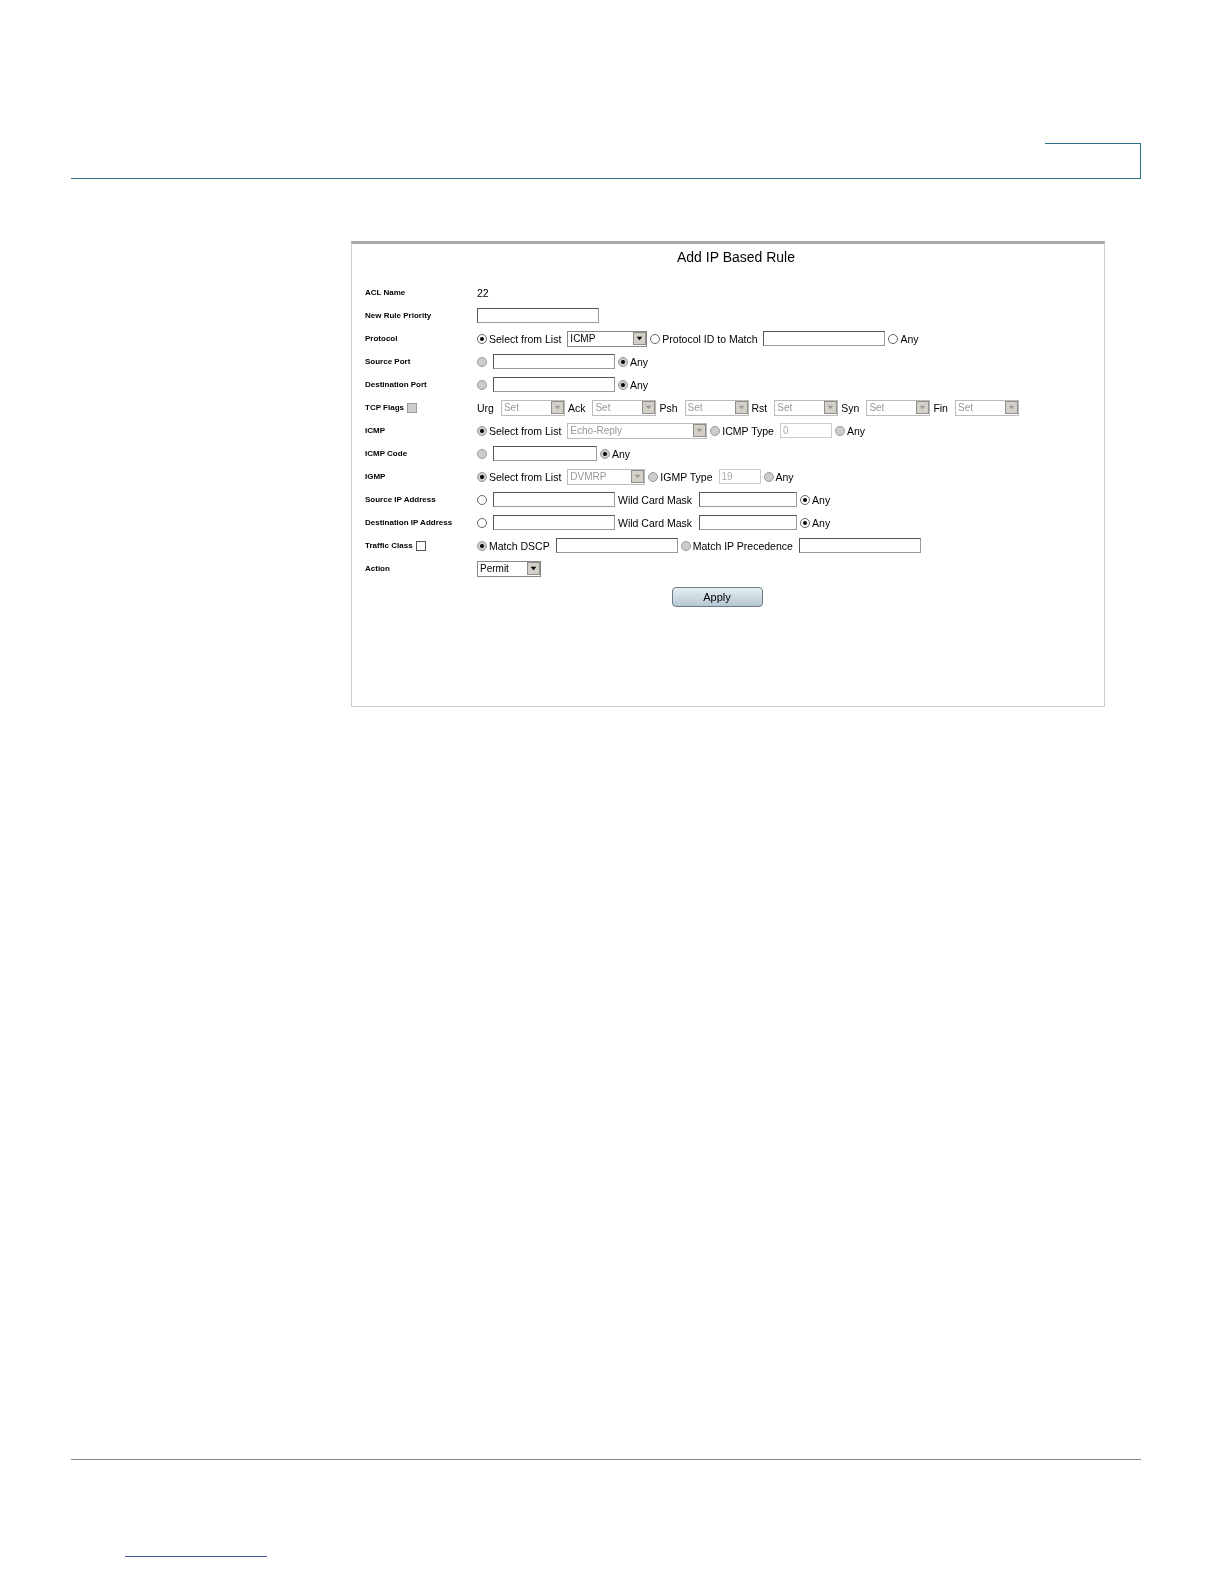  I want to click on field-text: Ack, so click(576, 407).